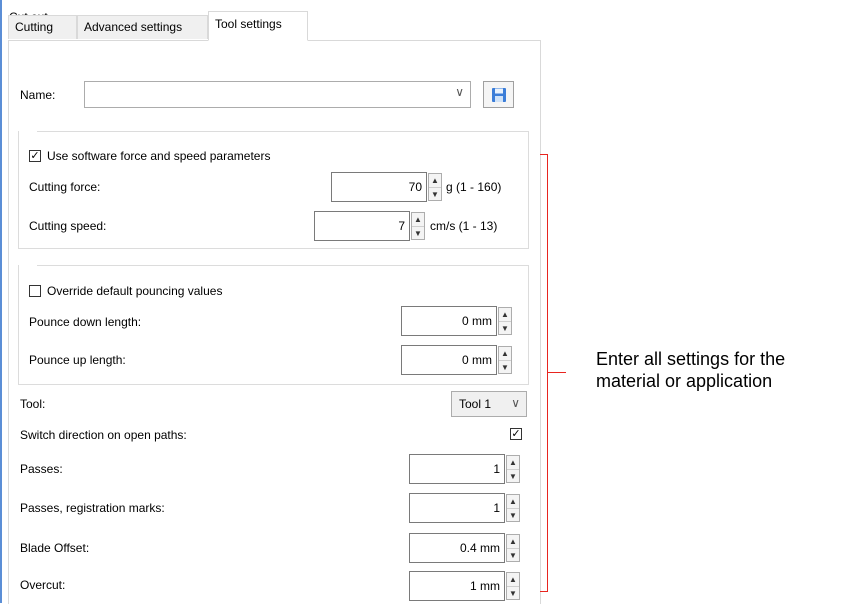 The image size is (848, 604). I want to click on overcut-input: 1 mm, so click(457, 586).